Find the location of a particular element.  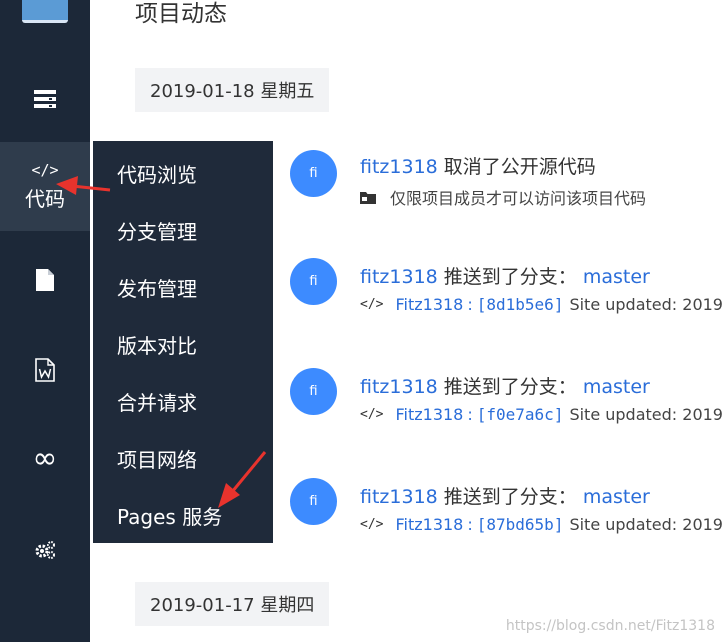

sidebar-item-overview is located at coordinates (45, 99).